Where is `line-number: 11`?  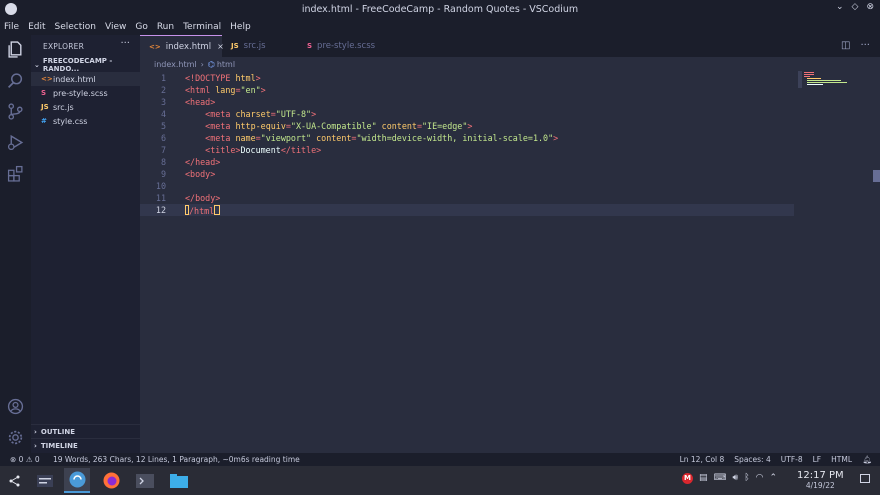
line-number: 11 is located at coordinates (160, 198).